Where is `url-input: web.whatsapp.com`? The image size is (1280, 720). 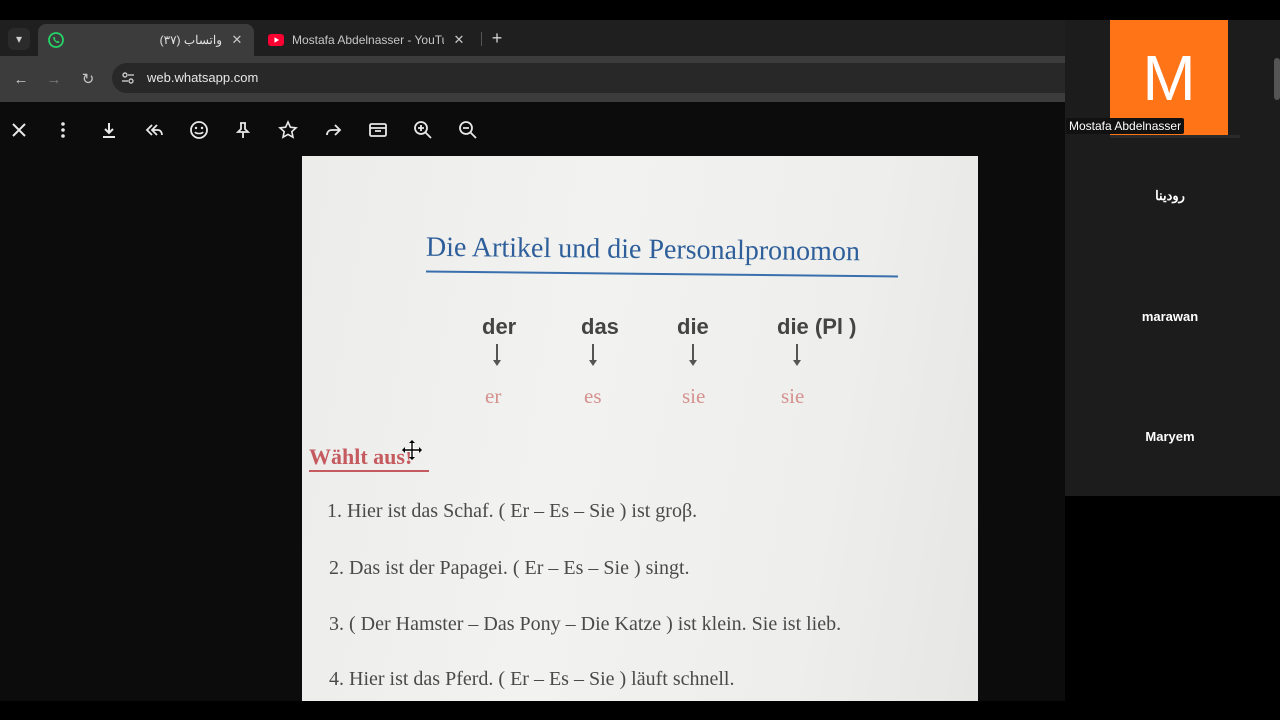 url-input: web.whatsapp.com is located at coordinates (588, 78).